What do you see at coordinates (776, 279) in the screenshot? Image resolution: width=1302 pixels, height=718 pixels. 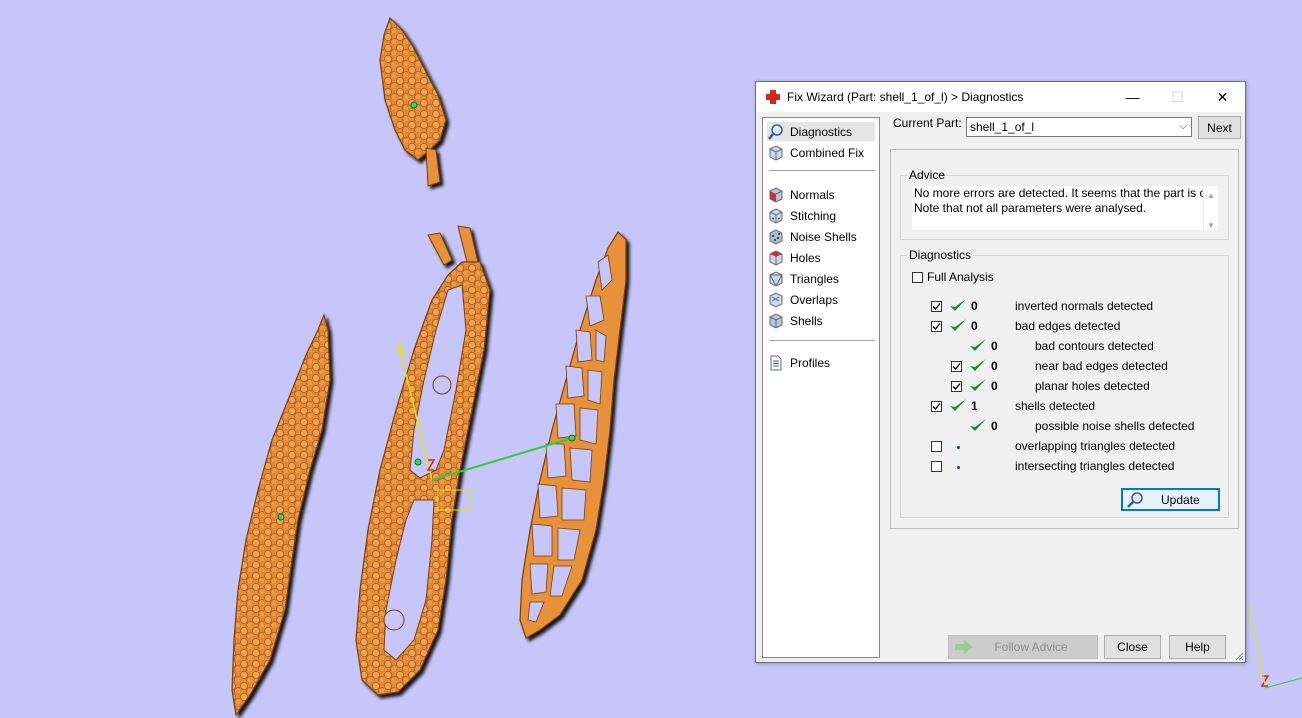 I see `triangles-cube-icon` at bounding box center [776, 279].